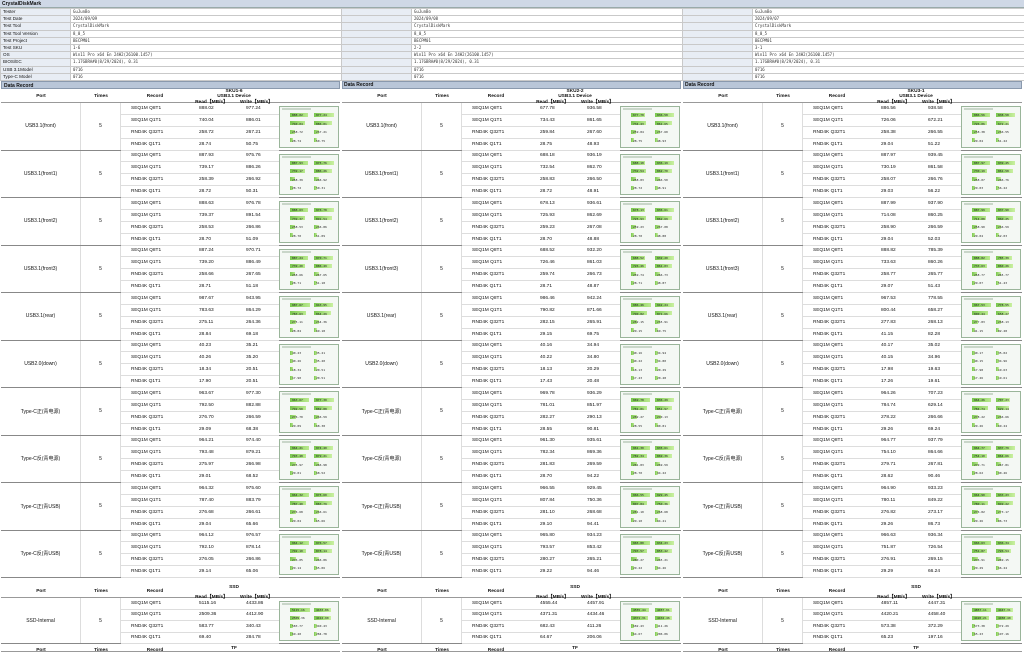  I want to click on record-row: RND4K Q1T1 28.72 48.91, so click(541, 192).